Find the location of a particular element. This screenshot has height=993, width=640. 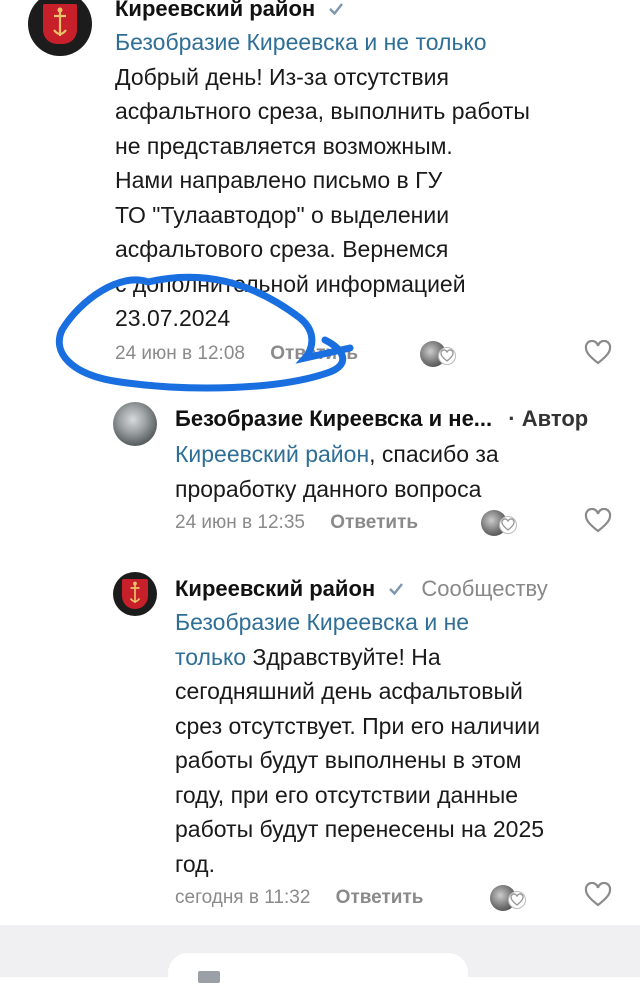

timestamp: 24 июн в 12:35 is located at coordinates (240, 522).